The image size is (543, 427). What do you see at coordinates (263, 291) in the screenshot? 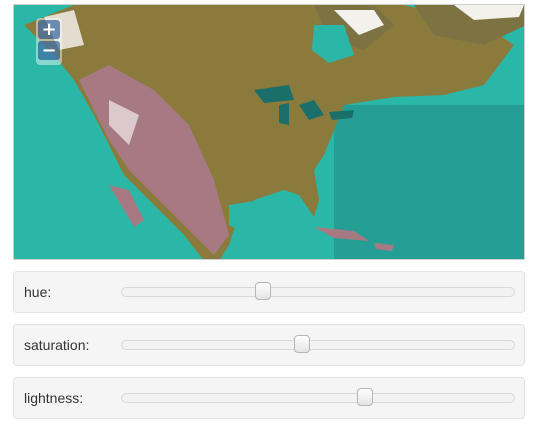
I see `hue-slider-handle` at bounding box center [263, 291].